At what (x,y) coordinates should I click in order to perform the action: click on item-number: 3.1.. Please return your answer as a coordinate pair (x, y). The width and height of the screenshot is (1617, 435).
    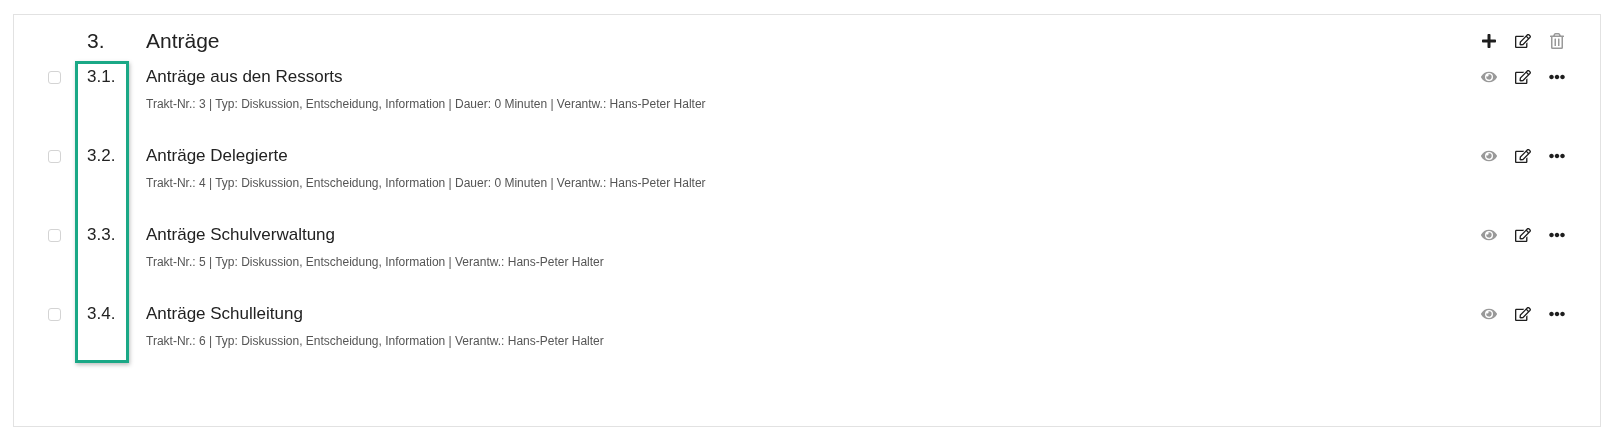
    Looking at the image, I should click on (102, 77).